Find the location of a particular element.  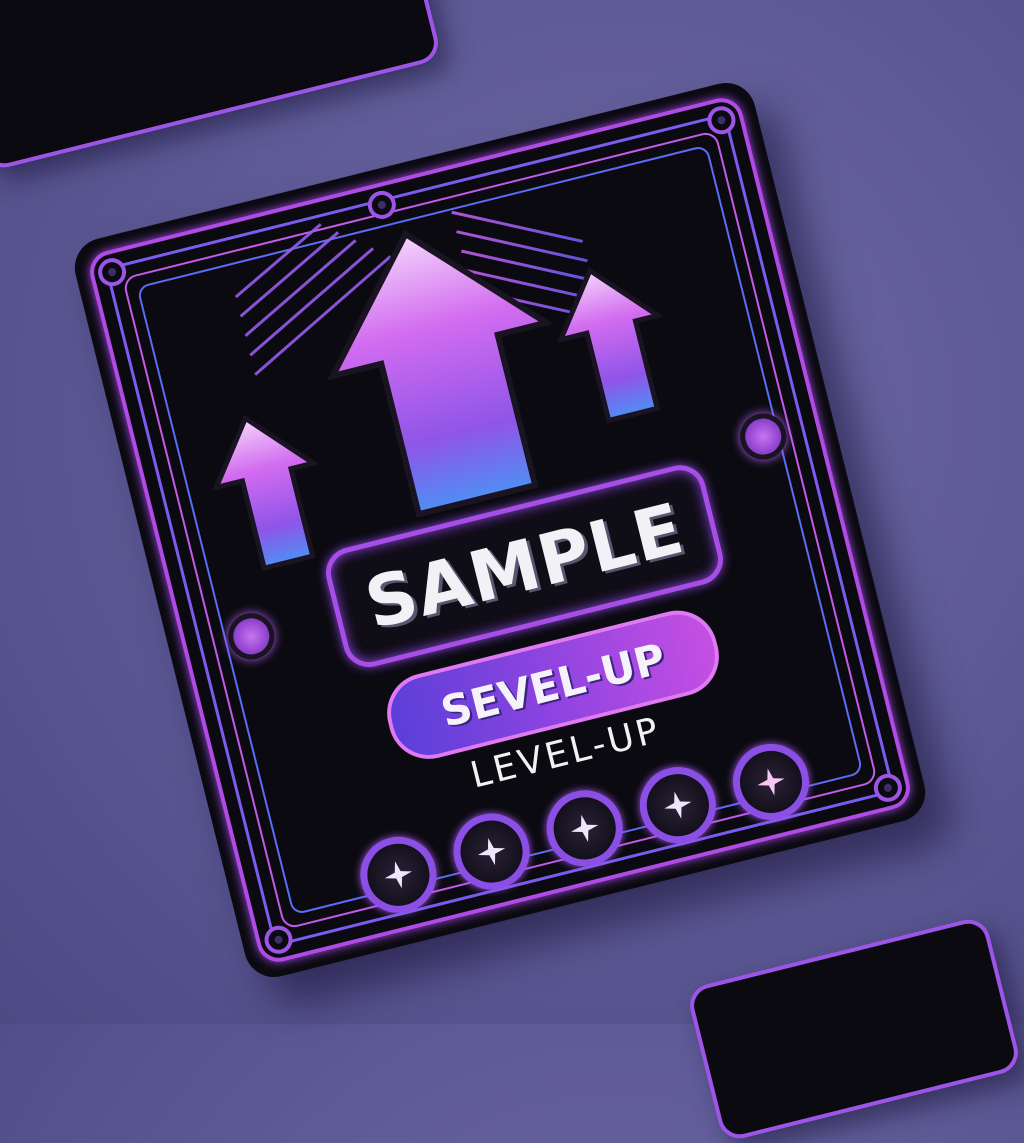

background-card-bottom-right is located at coordinates (854, 1029).